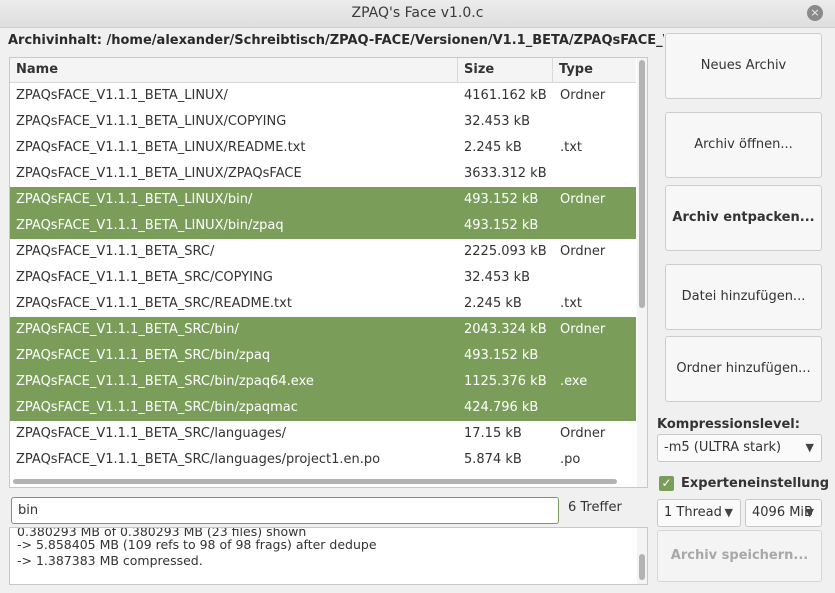  I want to click on column-header-size: Size, so click(505, 70).